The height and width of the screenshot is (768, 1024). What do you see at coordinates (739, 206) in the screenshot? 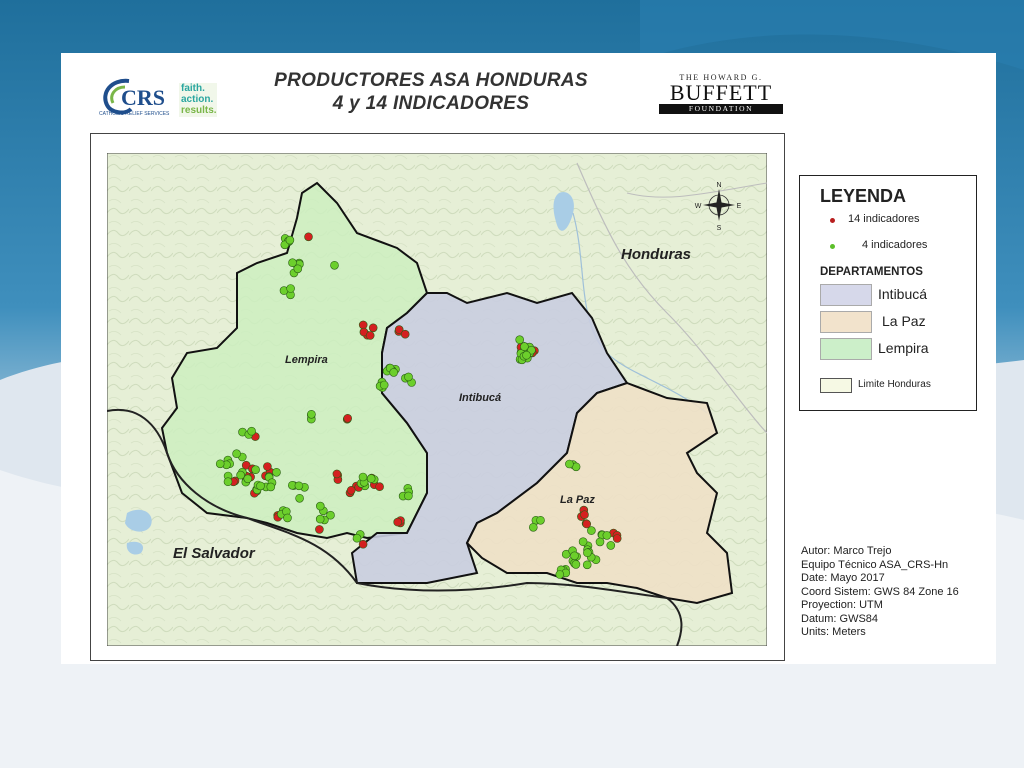
I see `compass-e: E` at bounding box center [739, 206].